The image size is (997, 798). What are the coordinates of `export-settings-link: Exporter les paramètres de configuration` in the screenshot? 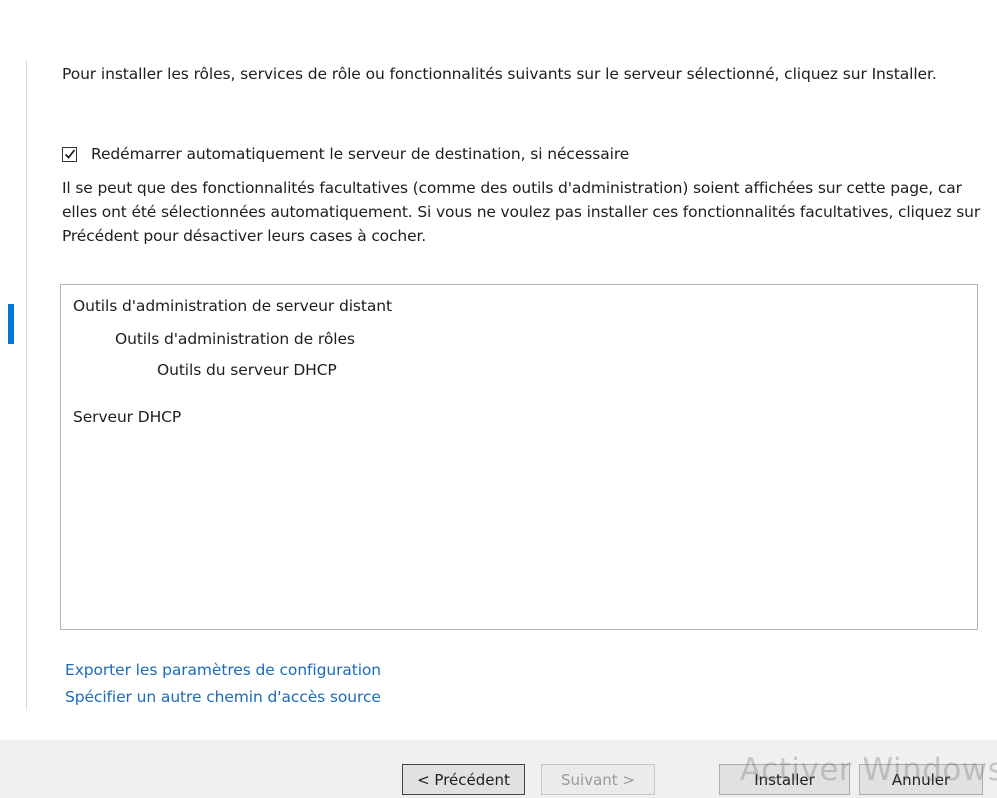 It's located at (223, 670).